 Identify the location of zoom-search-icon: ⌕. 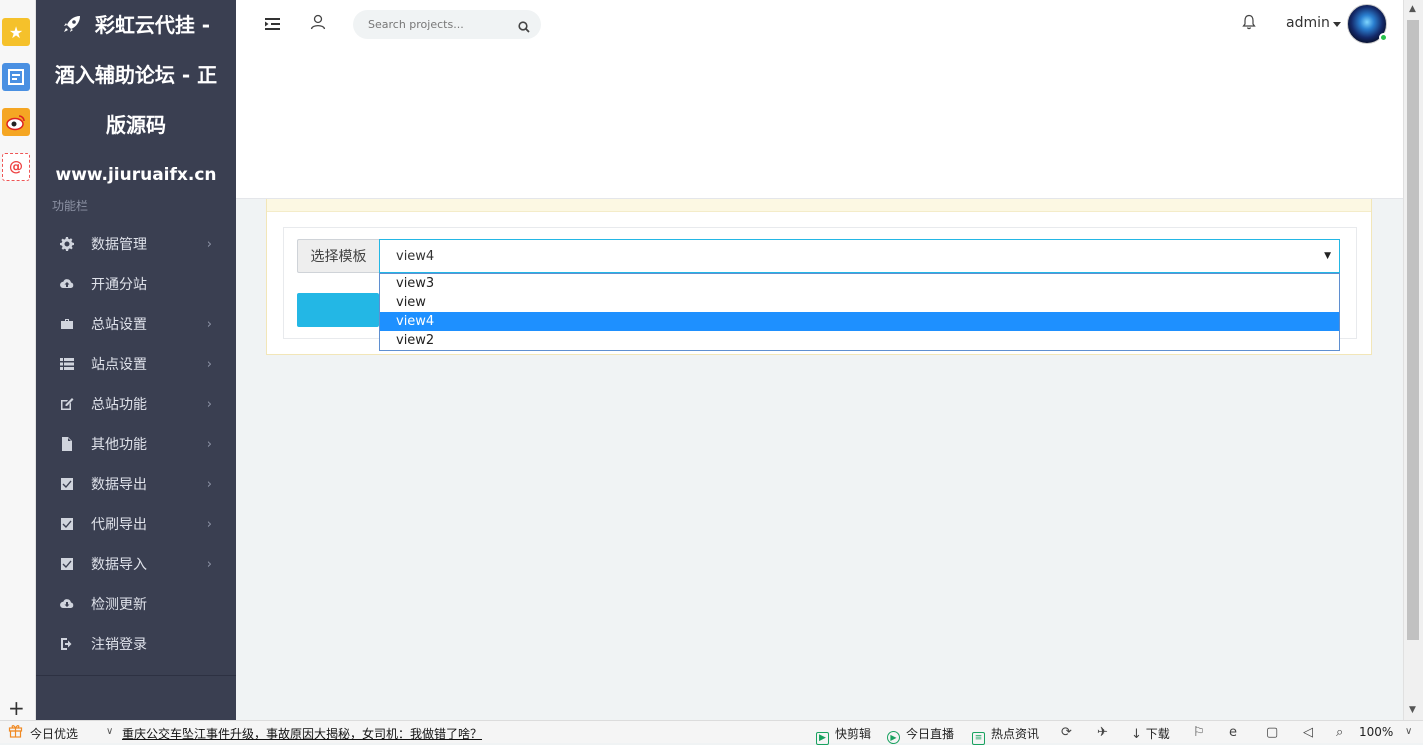
(1339, 732).